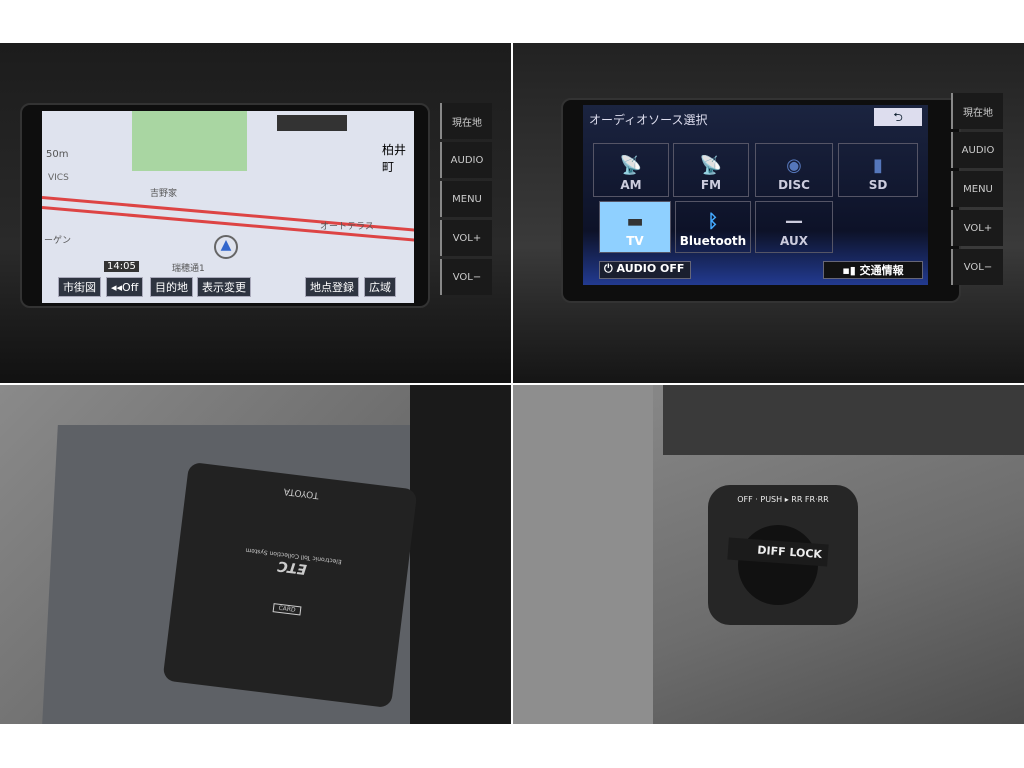 The width and height of the screenshot is (1024, 768). I want to click on source-disc: ◉ DISC, so click(794, 170).